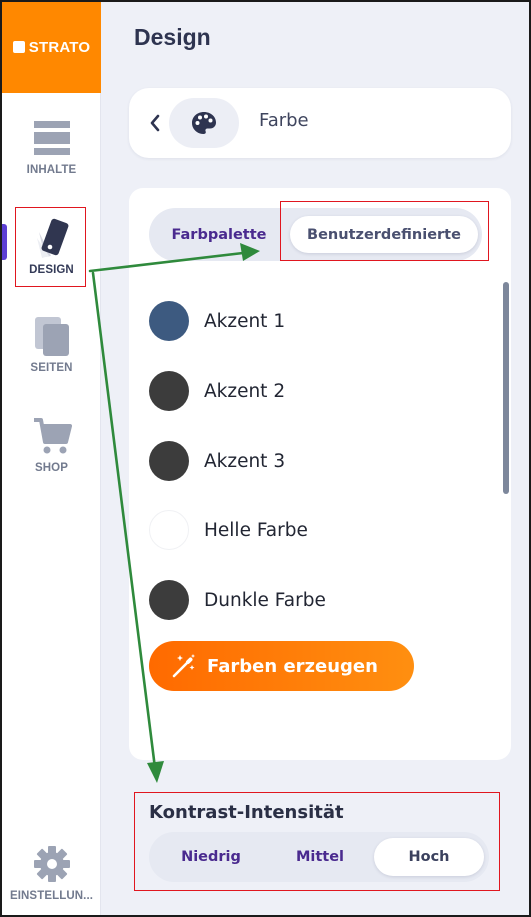 This screenshot has width=531, height=917. Describe the element at coordinates (245, 321) in the screenshot. I see `color-label: Akzent 1` at that location.